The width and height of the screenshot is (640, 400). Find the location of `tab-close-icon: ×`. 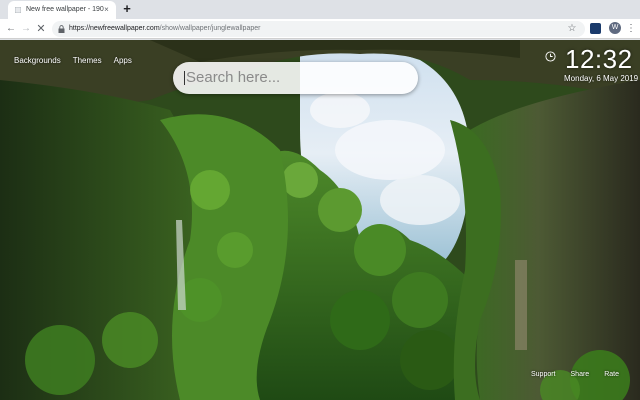

tab-close-icon: × is located at coordinates (106, 9).